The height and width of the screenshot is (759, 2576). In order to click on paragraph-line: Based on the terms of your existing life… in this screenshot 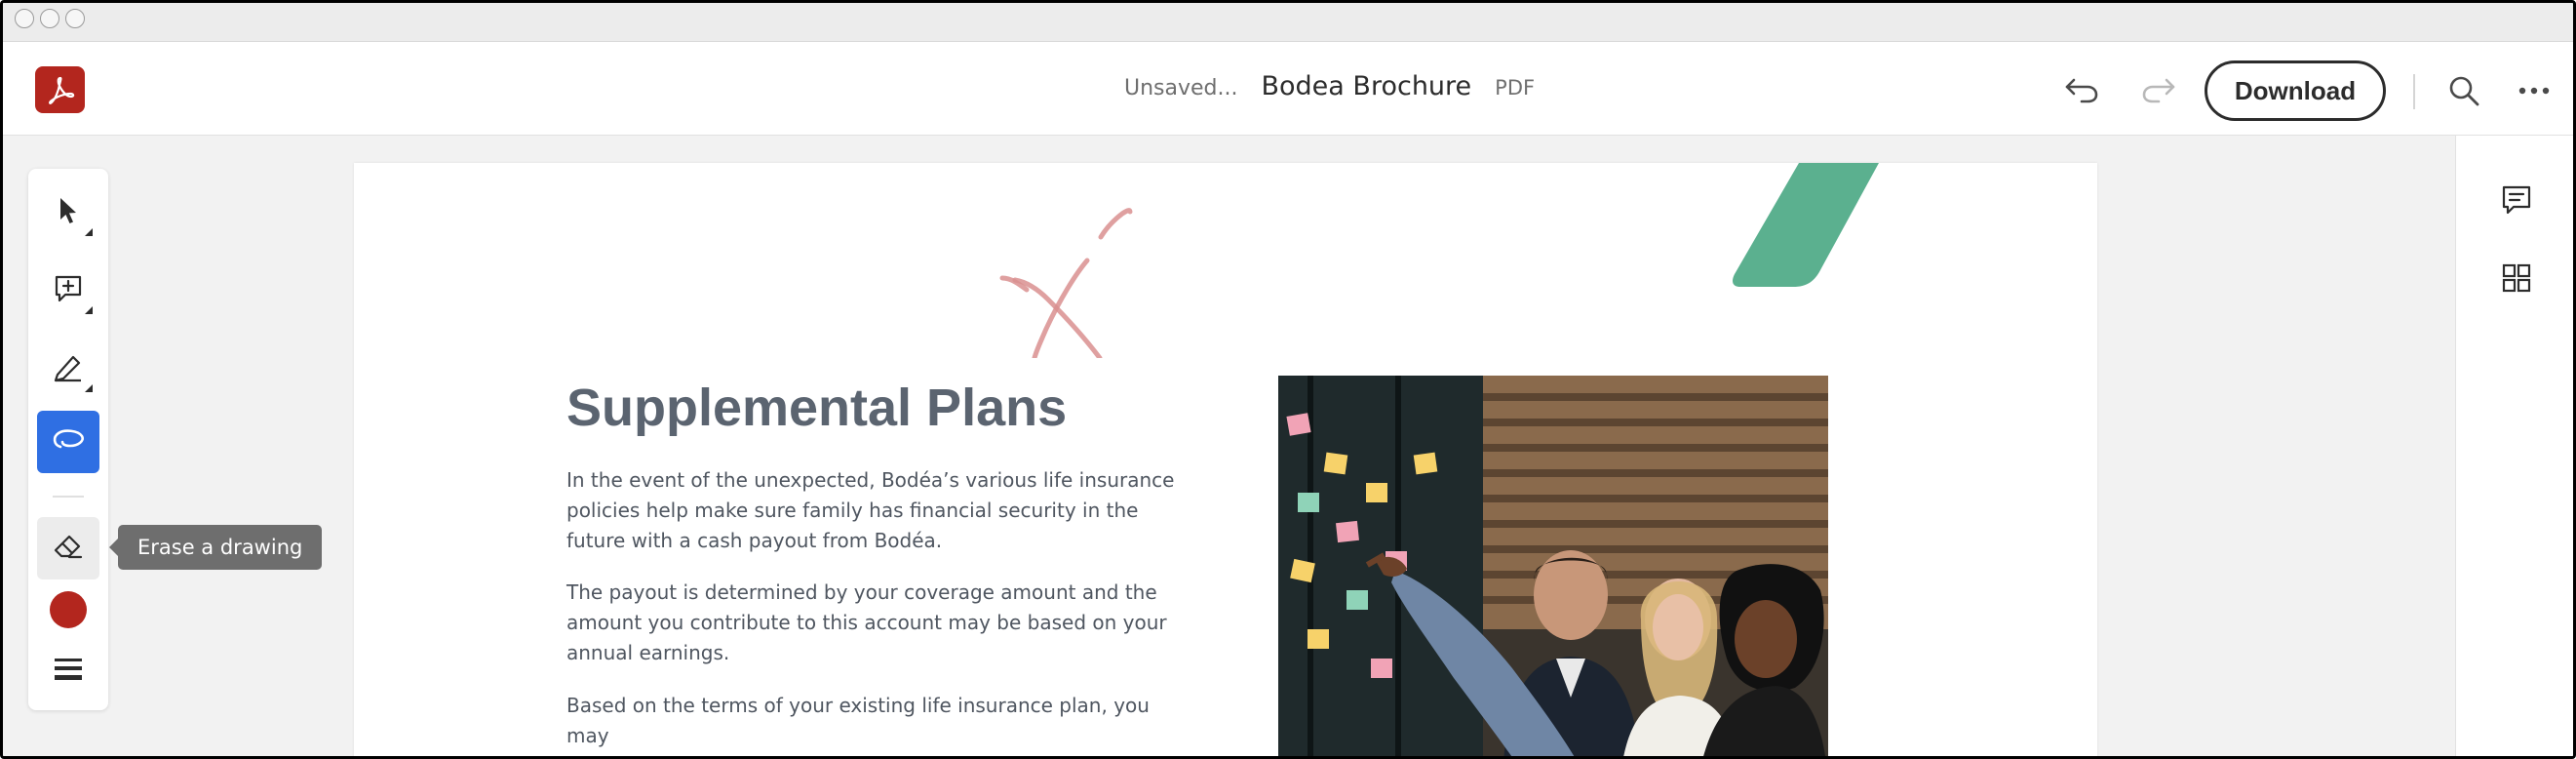, I will do `click(858, 720)`.